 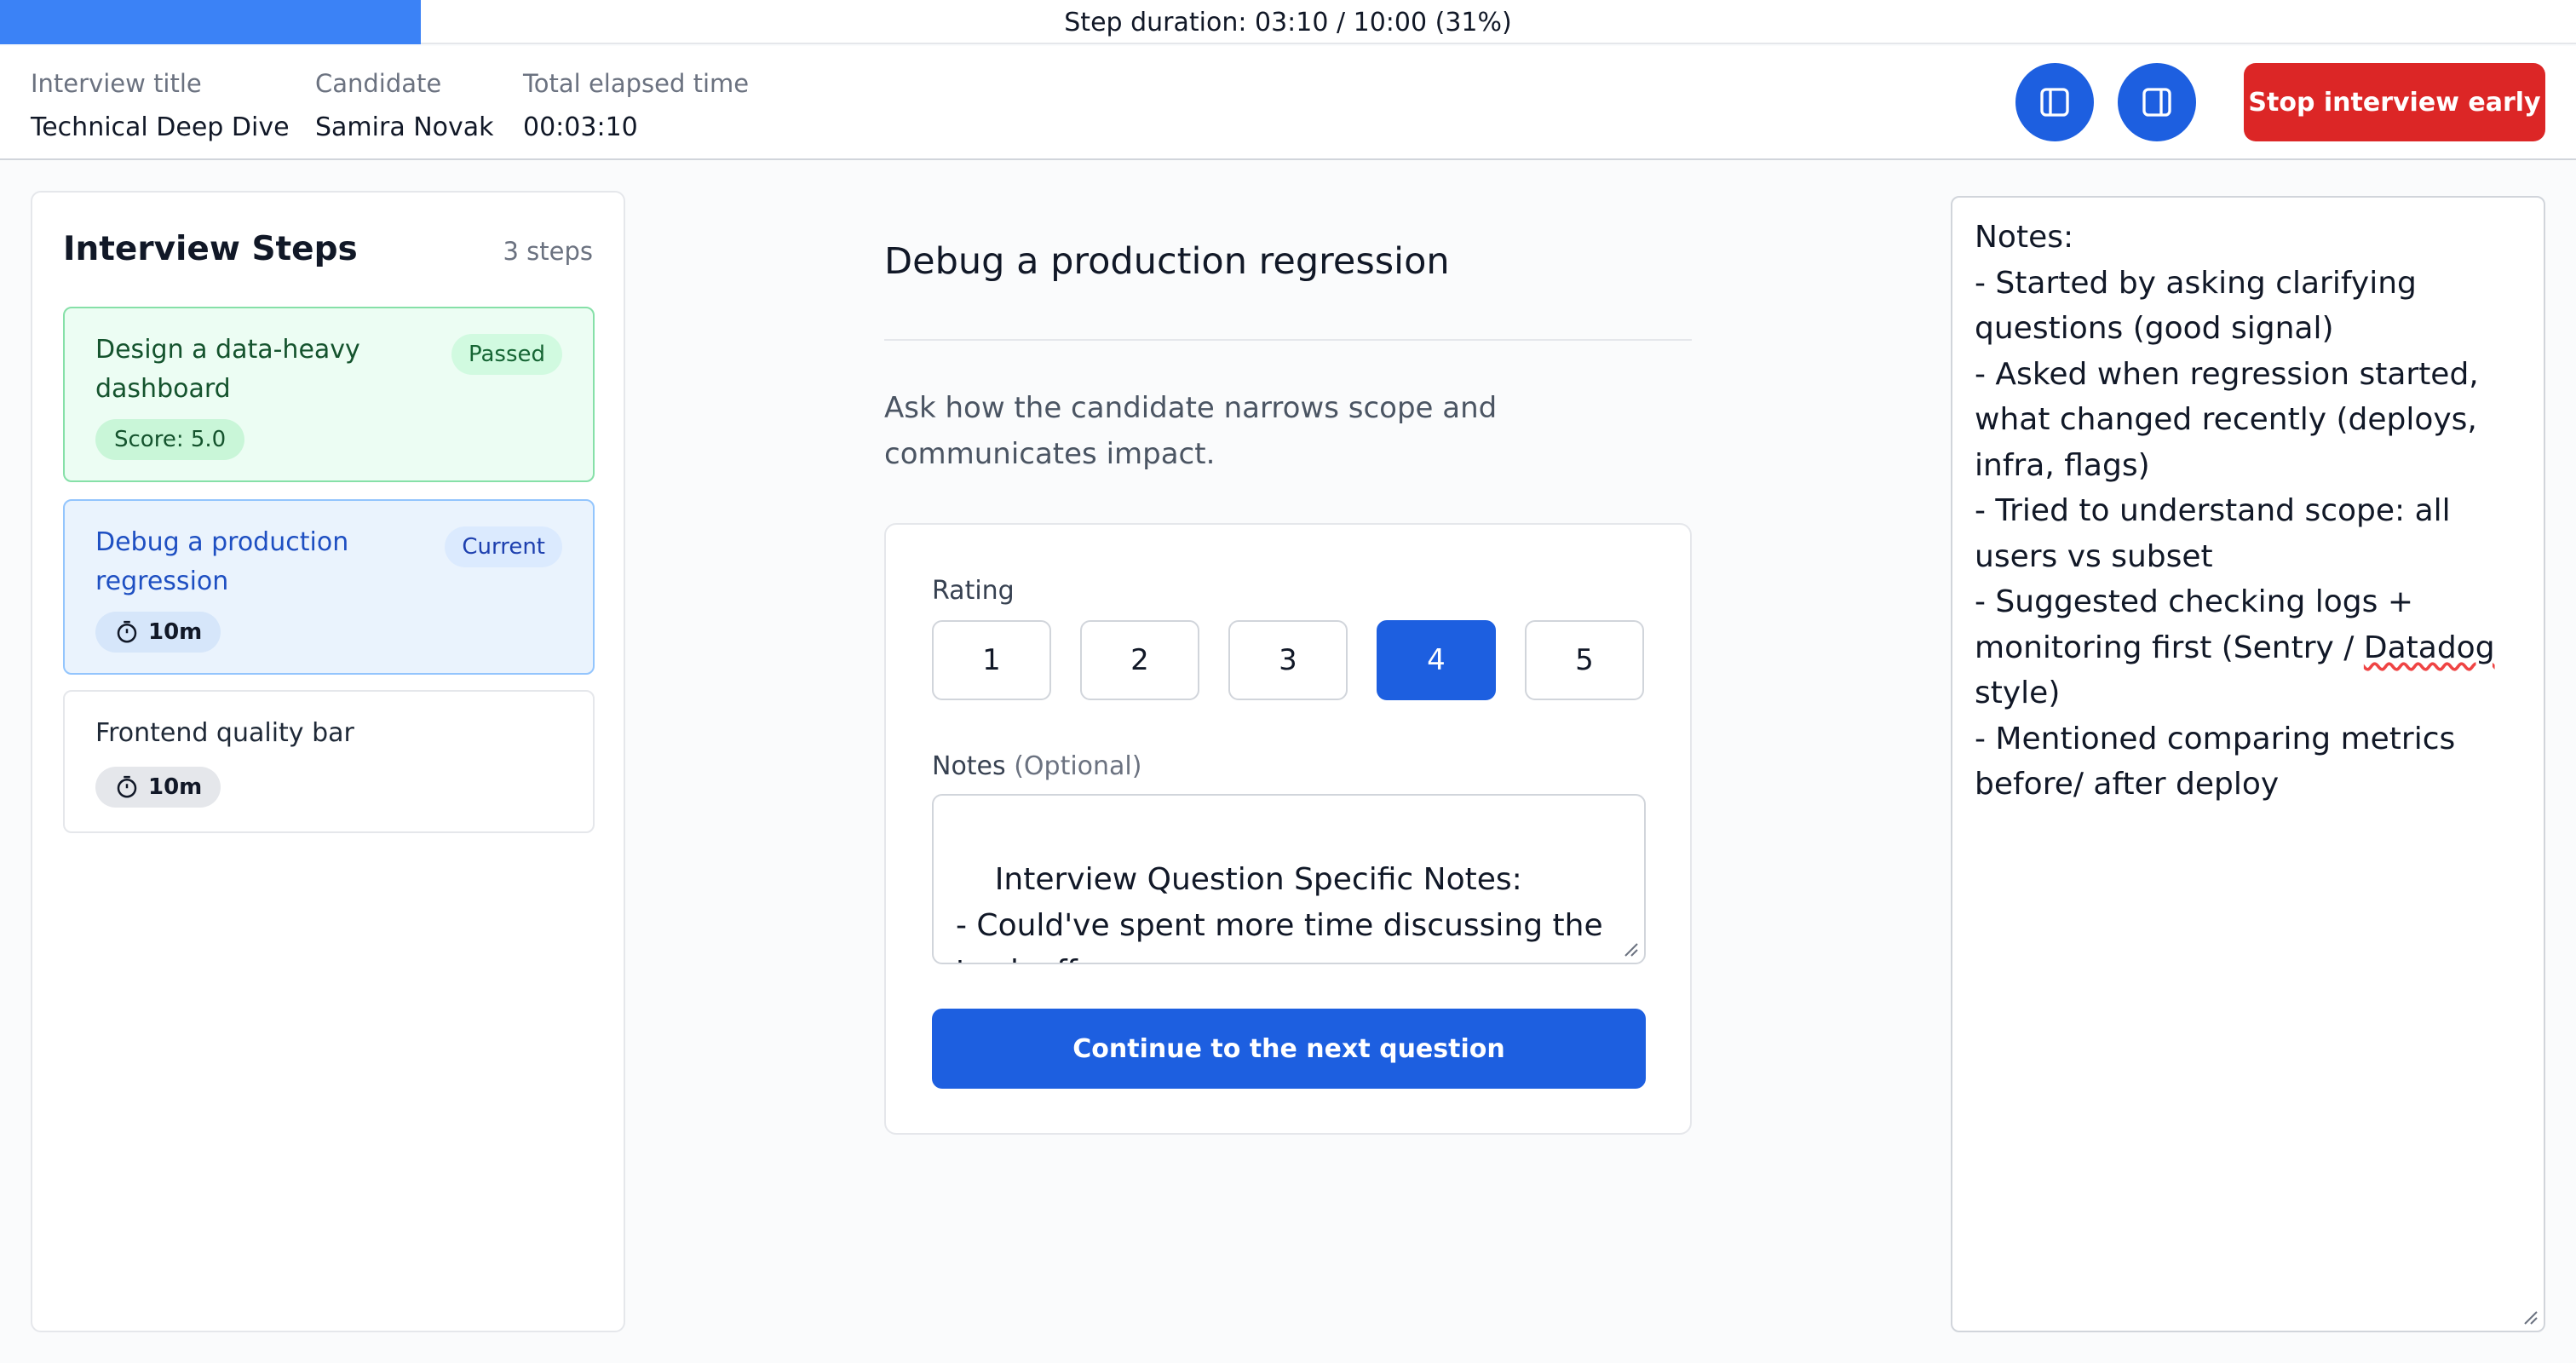 I want to click on rating-label: Rating, so click(x=973, y=591).